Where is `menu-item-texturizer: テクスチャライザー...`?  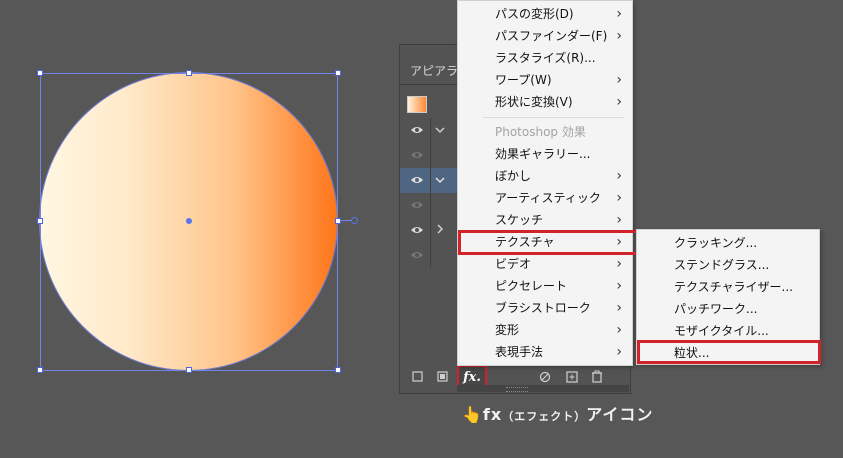 menu-item-texturizer: テクスチャライザー... is located at coordinates (728, 287).